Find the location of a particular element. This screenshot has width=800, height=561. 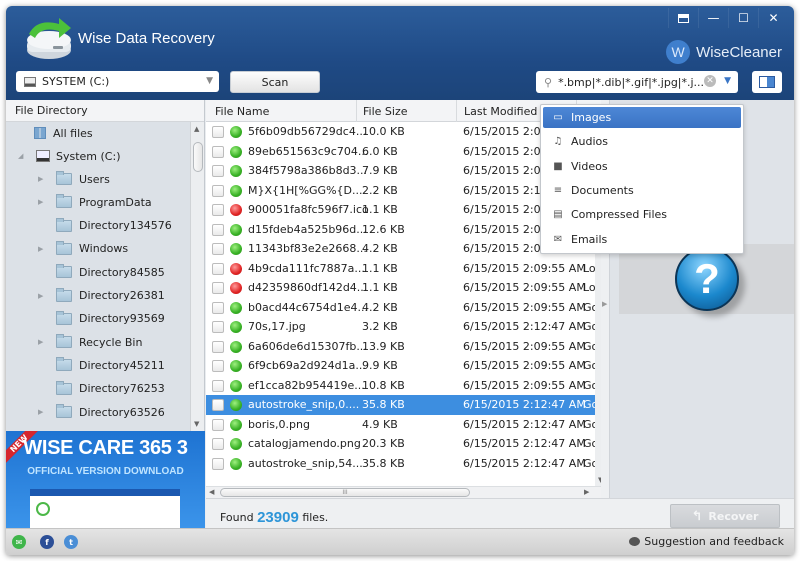

close-button: ✕ is located at coordinates (773, 18).